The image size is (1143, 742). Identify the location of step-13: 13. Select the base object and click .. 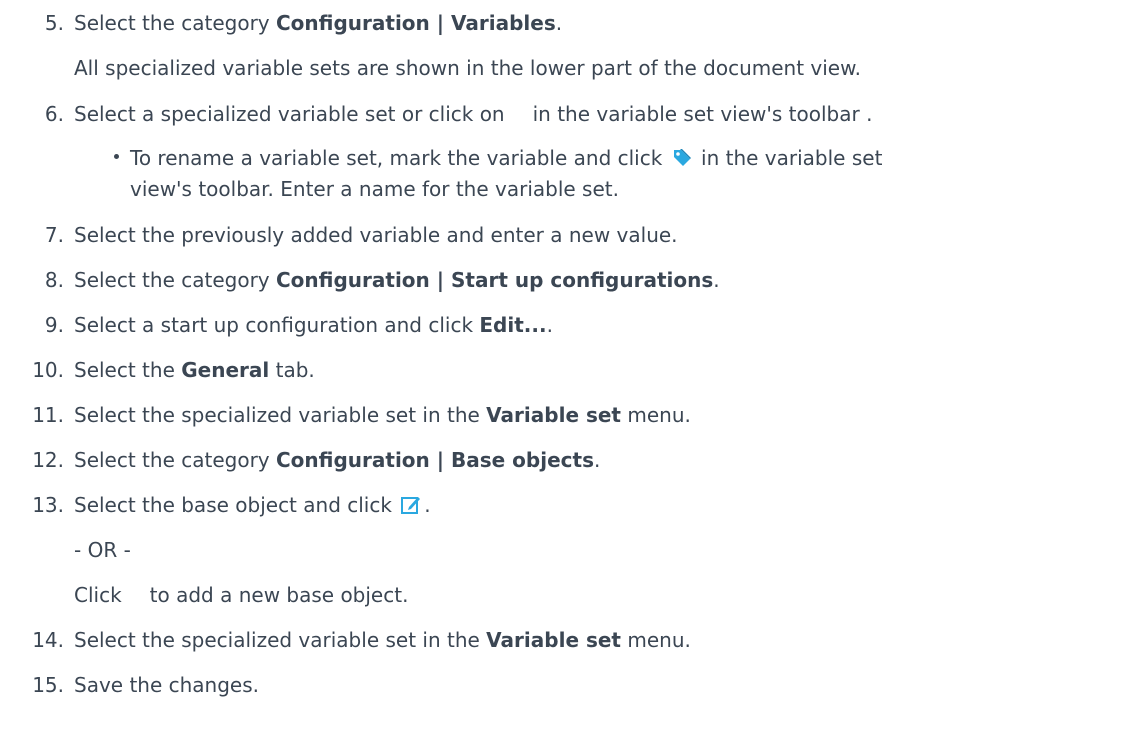
(215, 505).